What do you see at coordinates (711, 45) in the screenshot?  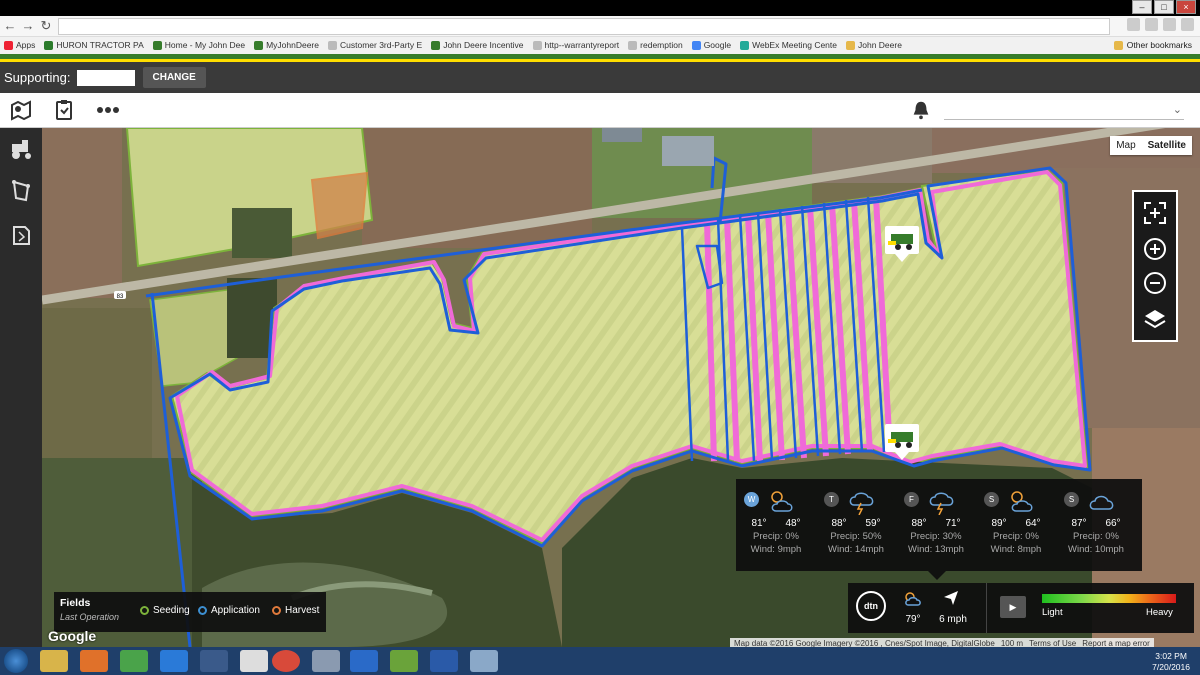 I see `bookmark-item: Google` at bounding box center [711, 45].